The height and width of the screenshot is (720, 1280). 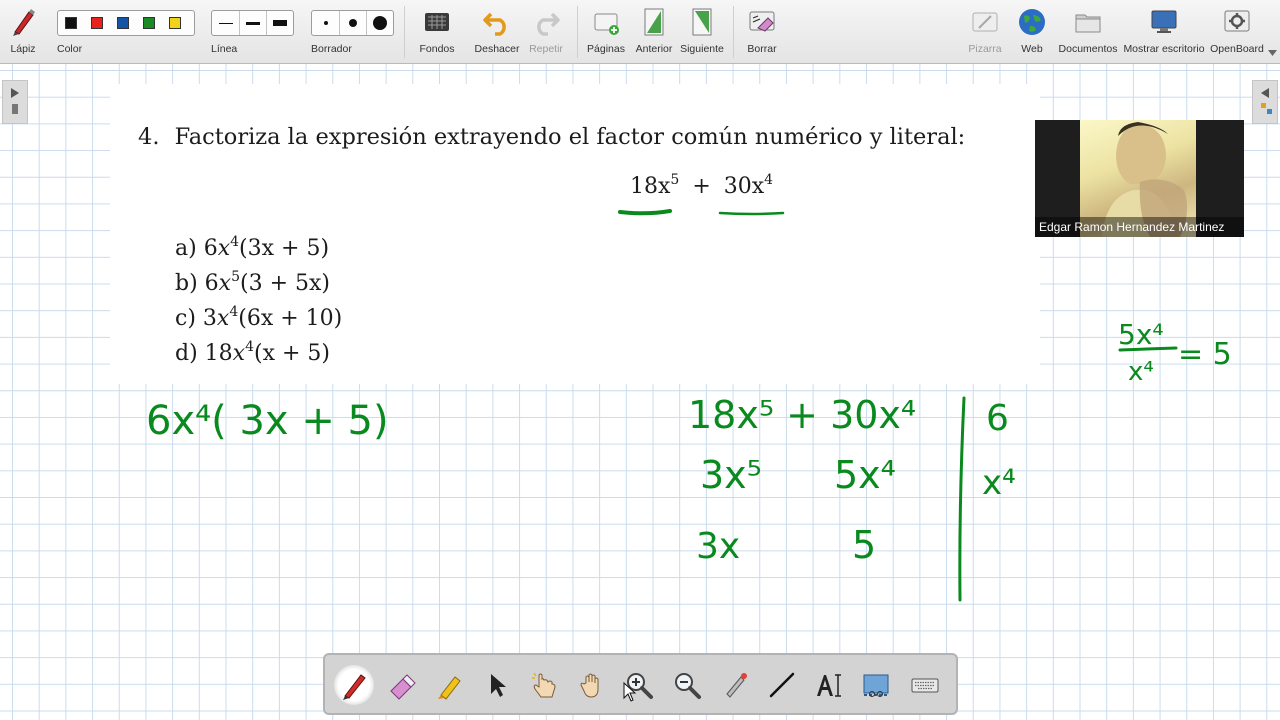 What do you see at coordinates (449, 688) in the screenshot?
I see `highlighter-icon` at bounding box center [449, 688].